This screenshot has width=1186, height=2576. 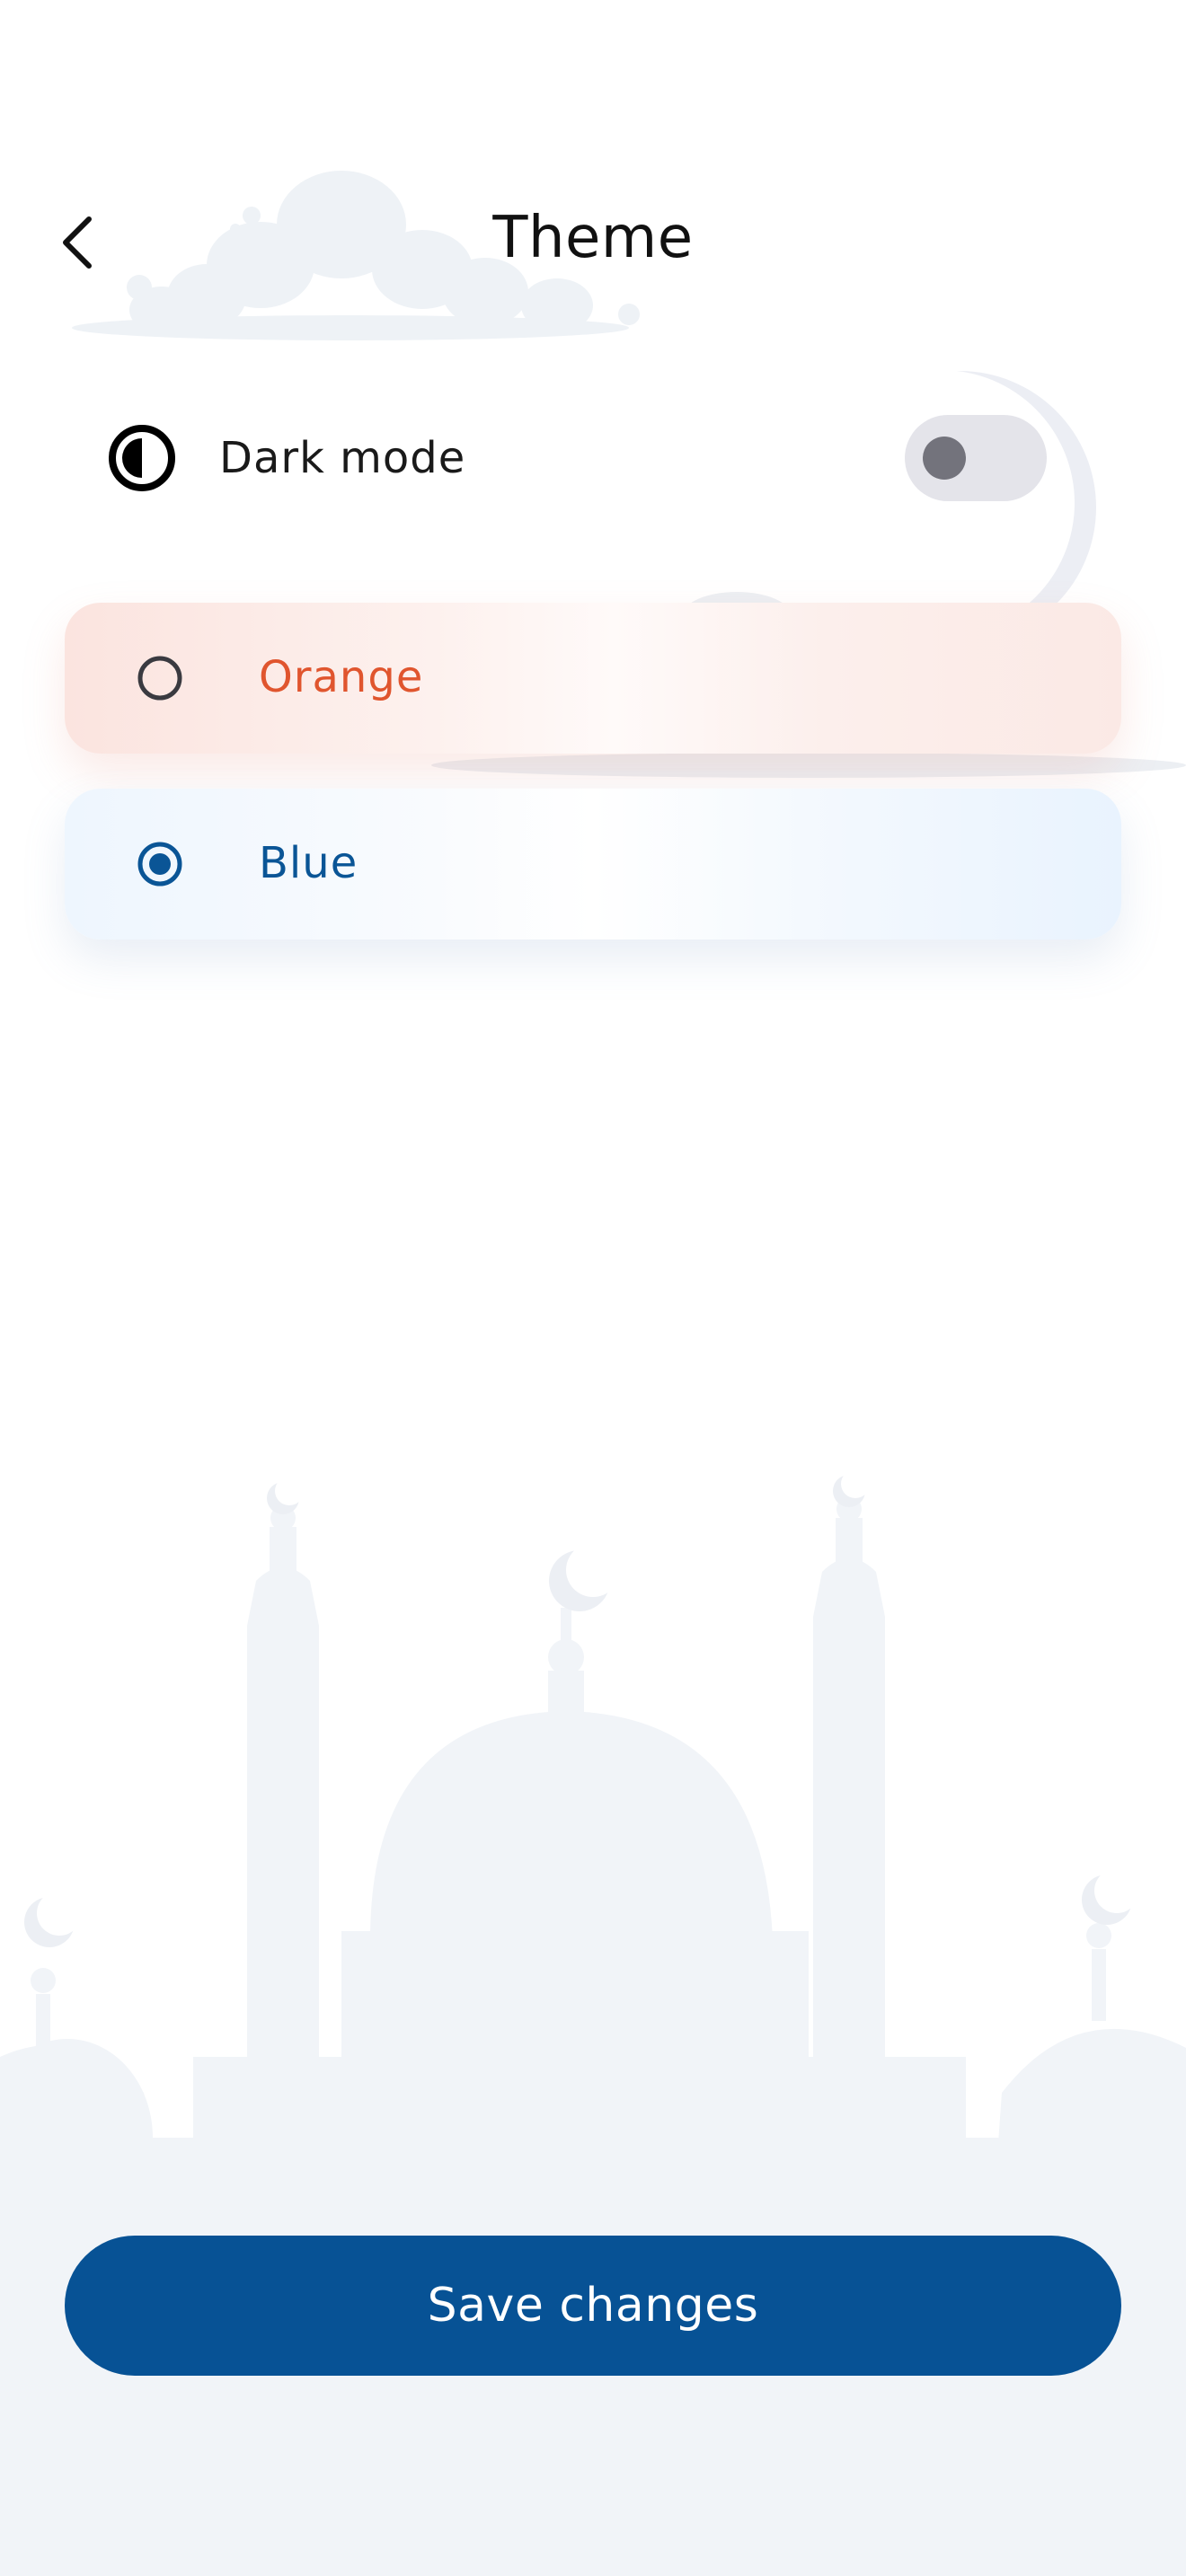 What do you see at coordinates (944, 458) in the screenshot?
I see `toggle-knob` at bounding box center [944, 458].